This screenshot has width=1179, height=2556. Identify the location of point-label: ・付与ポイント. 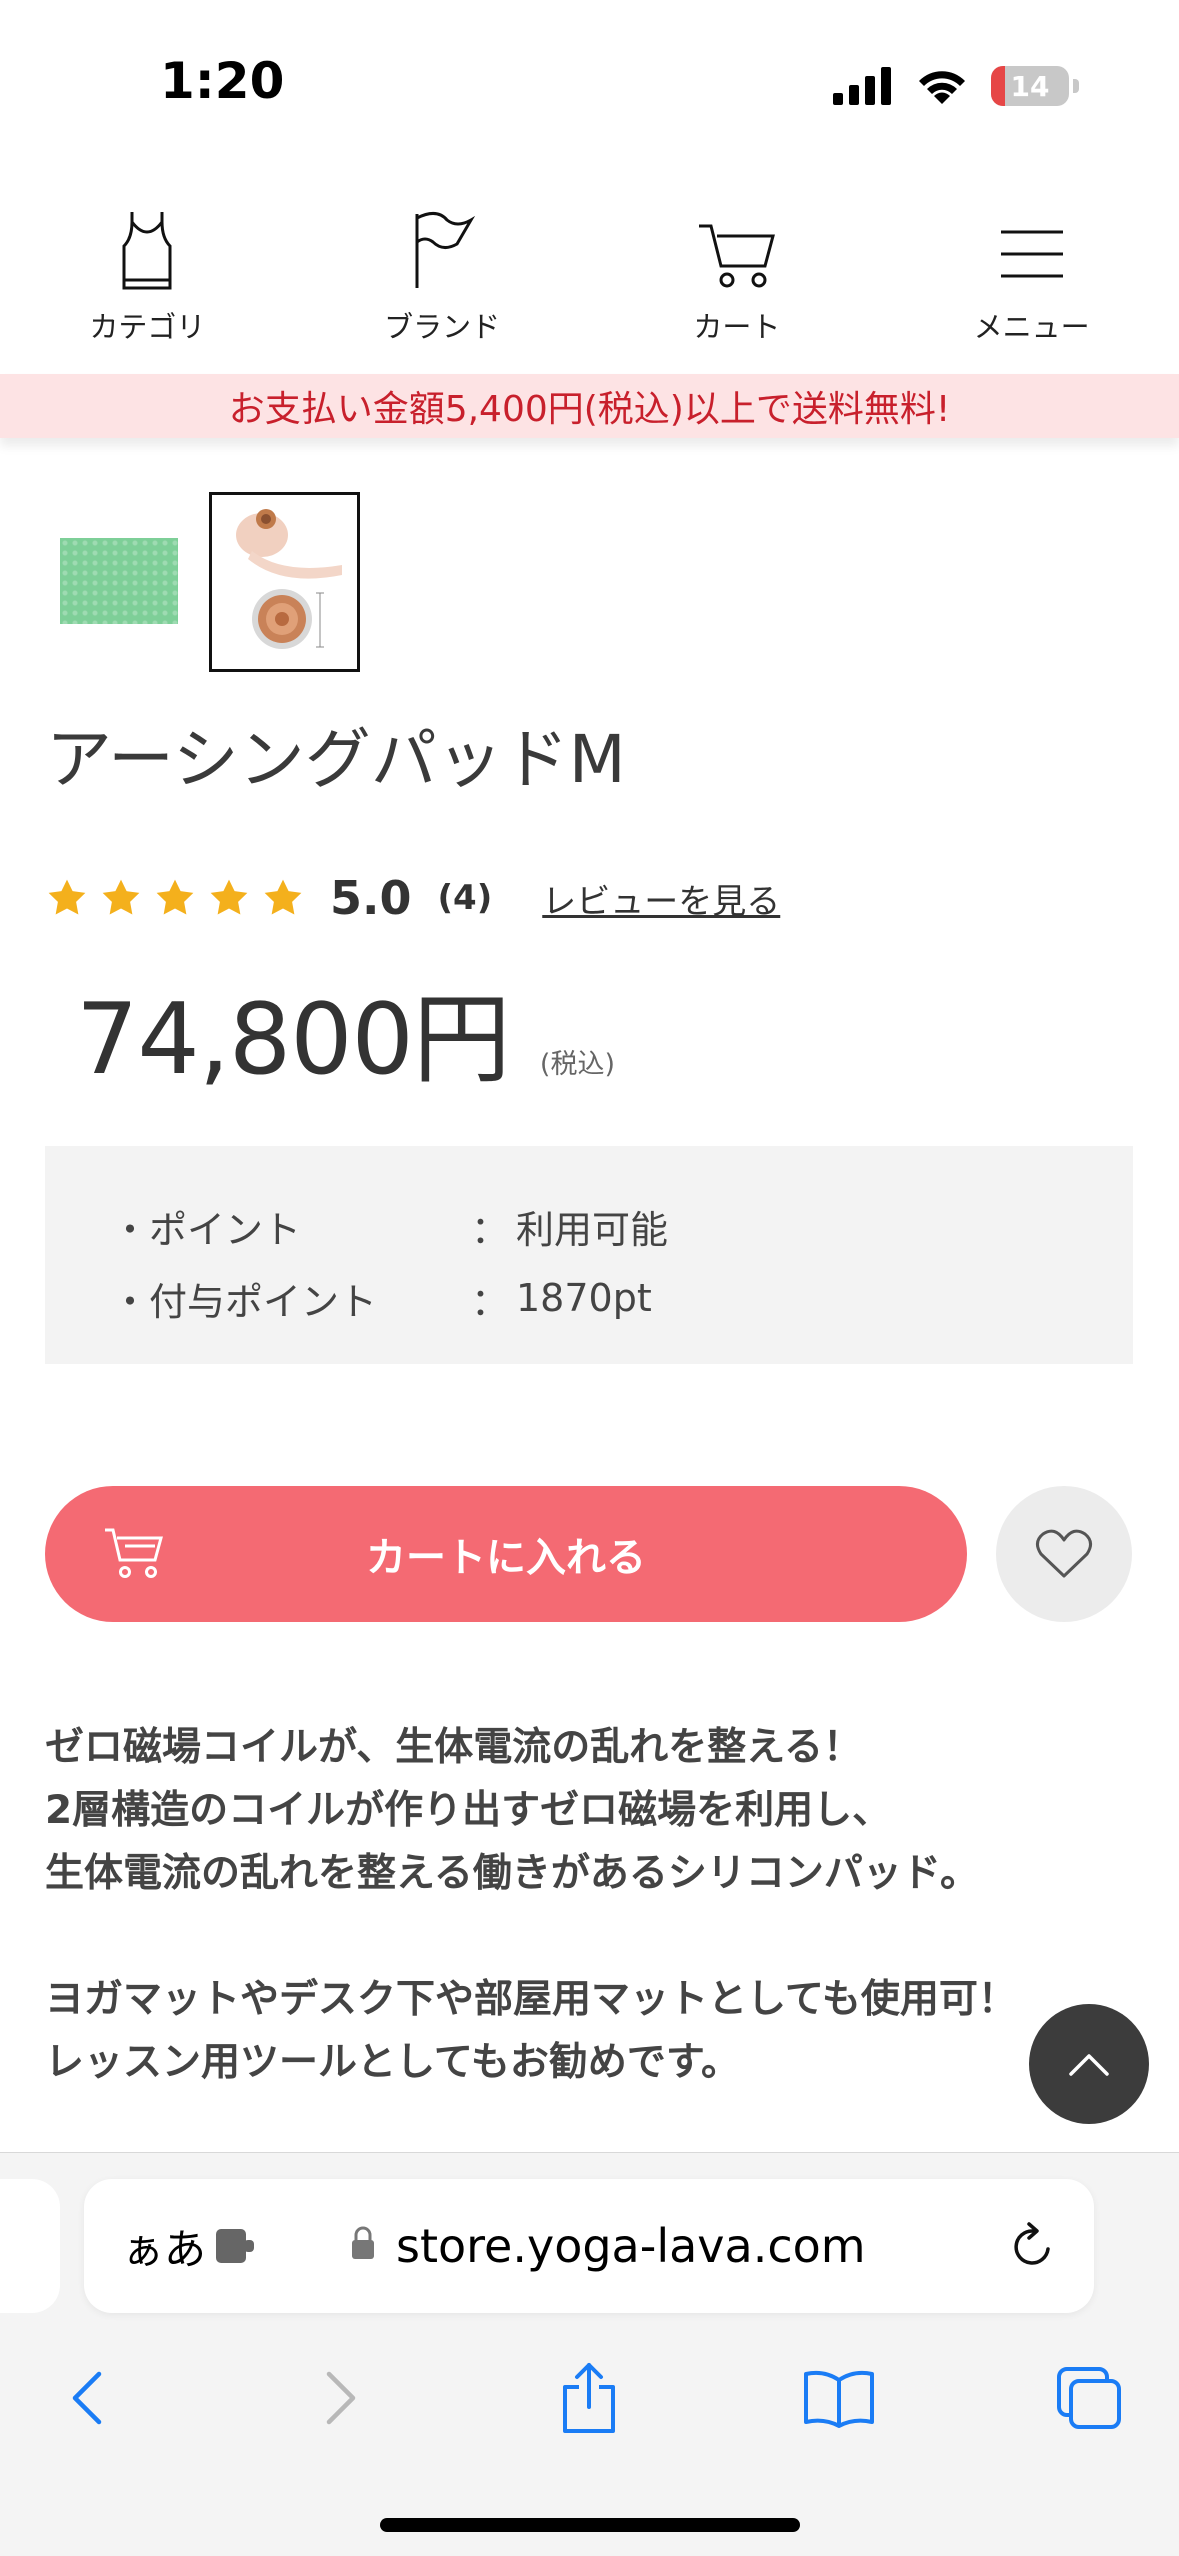
(244, 1301).